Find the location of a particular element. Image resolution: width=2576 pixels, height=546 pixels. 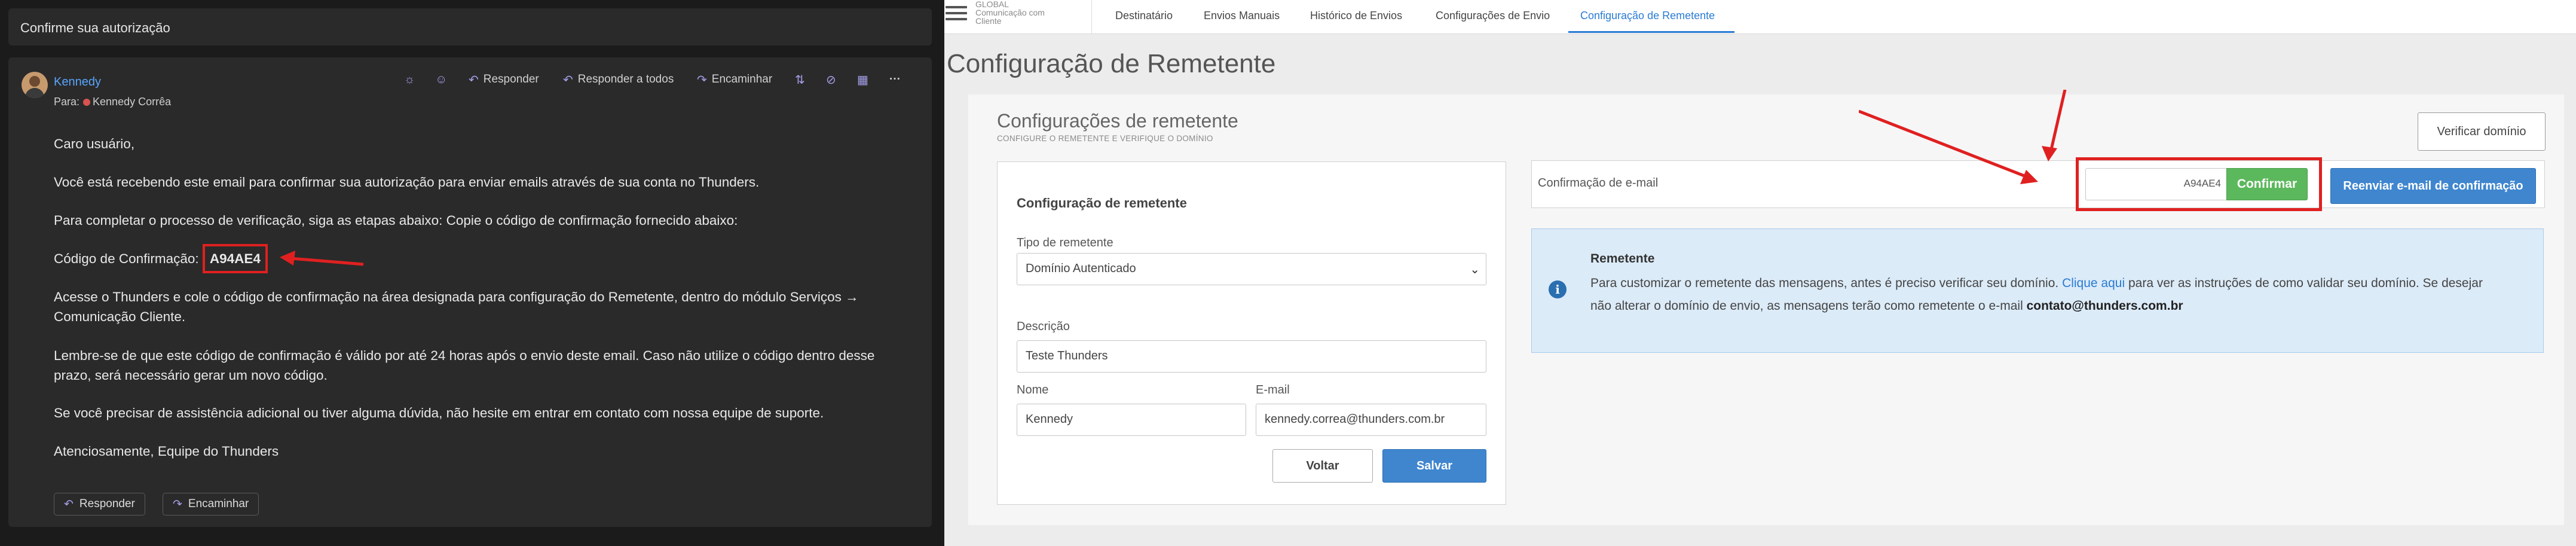

recipient-name: Kennedy Corrêa is located at coordinates (132, 102).